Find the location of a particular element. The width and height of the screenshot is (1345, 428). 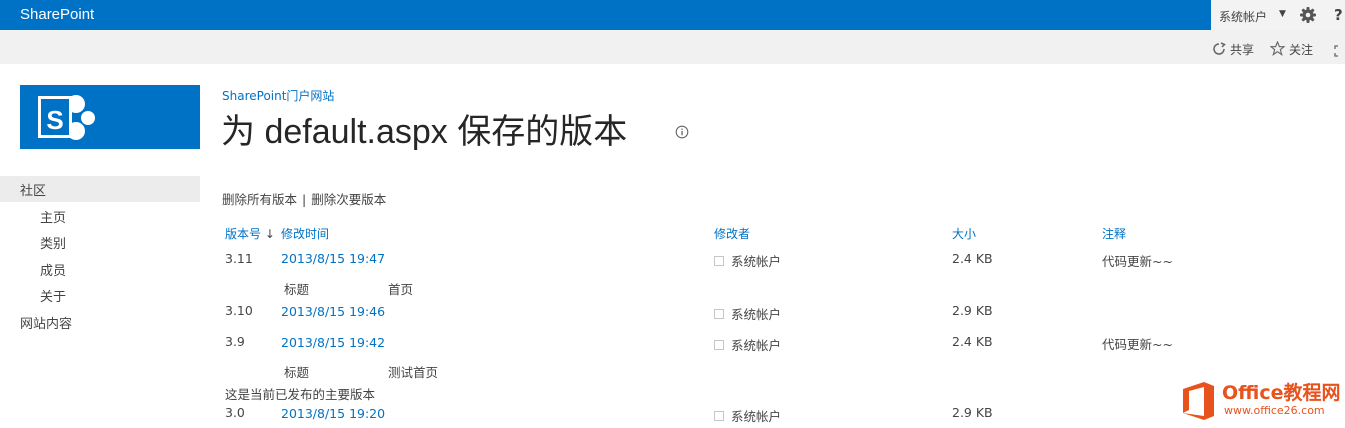

watermark: Office教程网 www.office26.com is located at coordinates (1262, 402).